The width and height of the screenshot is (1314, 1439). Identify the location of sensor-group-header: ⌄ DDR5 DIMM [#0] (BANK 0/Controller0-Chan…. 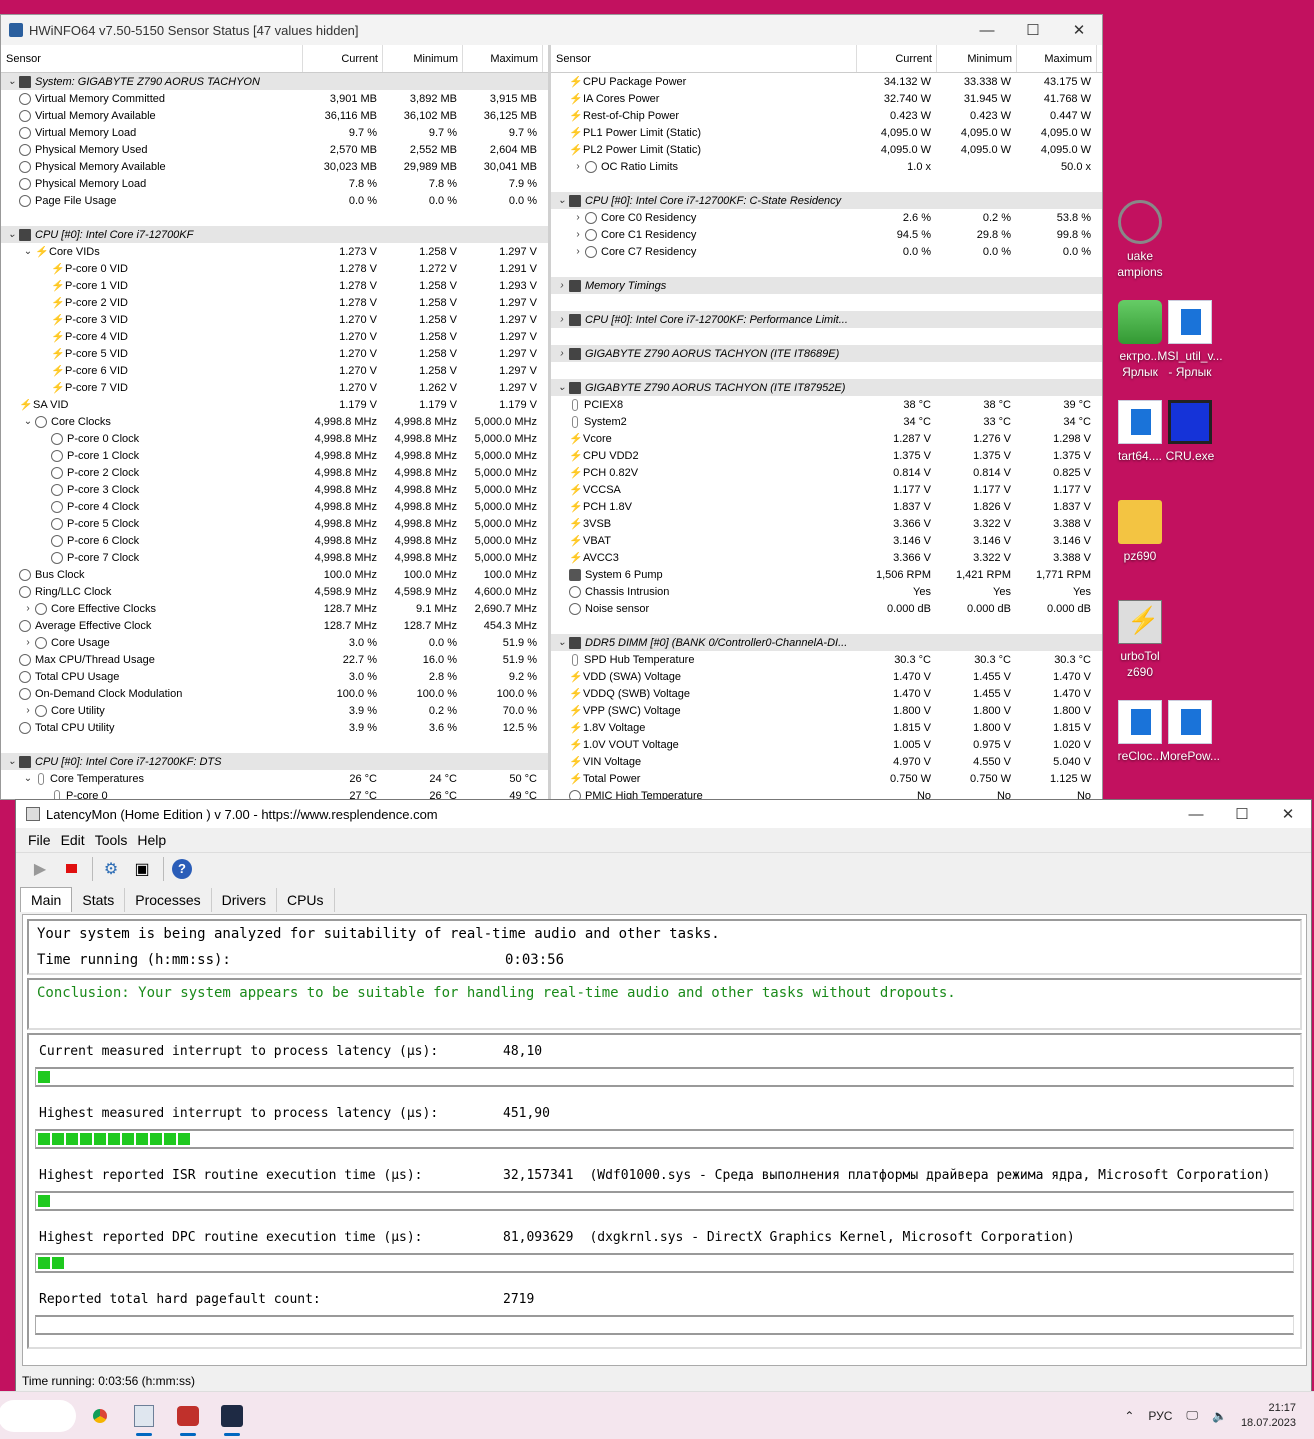
(826, 642).